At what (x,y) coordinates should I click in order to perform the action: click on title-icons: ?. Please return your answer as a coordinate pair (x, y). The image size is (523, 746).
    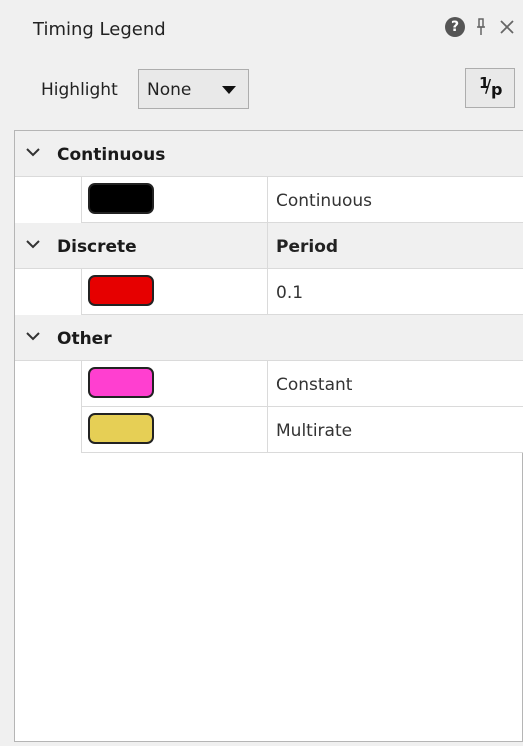
    Looking at the image, I should click on (481, 27).